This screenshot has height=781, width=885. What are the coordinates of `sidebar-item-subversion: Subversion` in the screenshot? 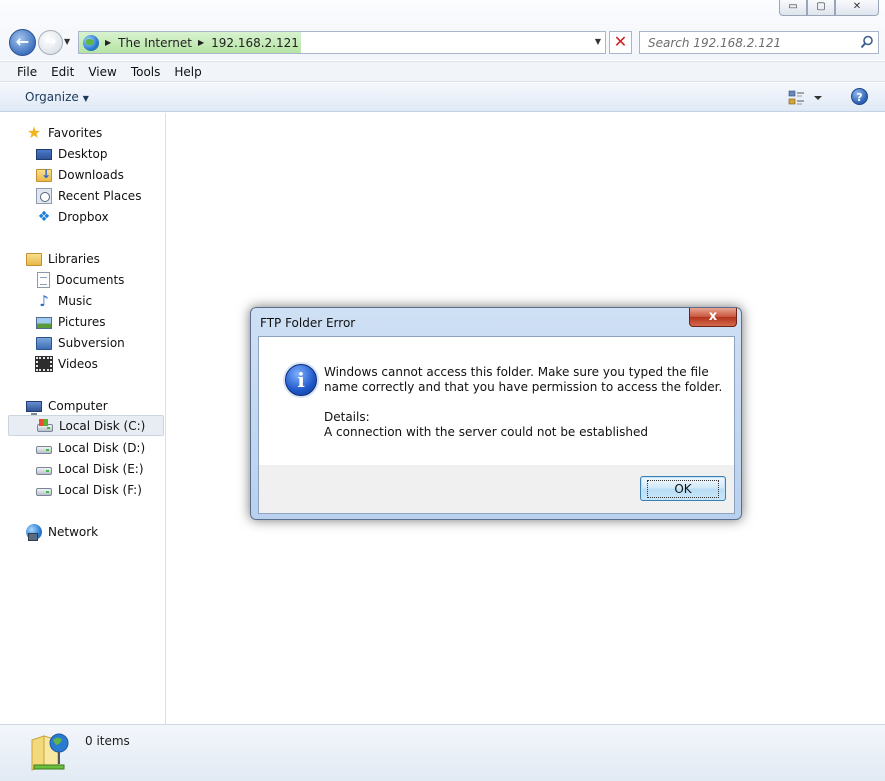 It's located at (82, 342).